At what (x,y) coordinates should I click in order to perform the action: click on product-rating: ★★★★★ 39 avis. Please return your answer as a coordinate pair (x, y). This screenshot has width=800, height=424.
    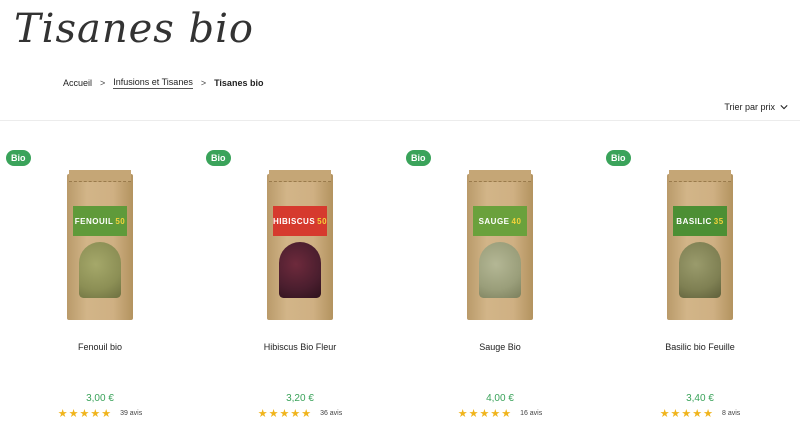
    Looking at the image, I should click on (100, 413).